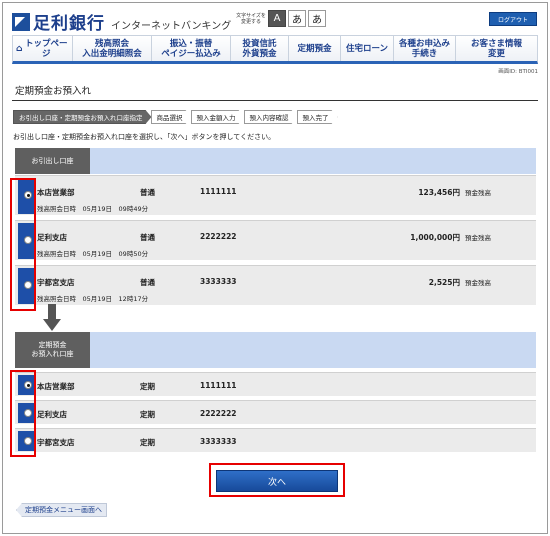 This screenshot has width=550, height=536. Describe the element at coordinates (171, 26) in the screenshot. I see `service-name: インターネットバンキング` at that location.